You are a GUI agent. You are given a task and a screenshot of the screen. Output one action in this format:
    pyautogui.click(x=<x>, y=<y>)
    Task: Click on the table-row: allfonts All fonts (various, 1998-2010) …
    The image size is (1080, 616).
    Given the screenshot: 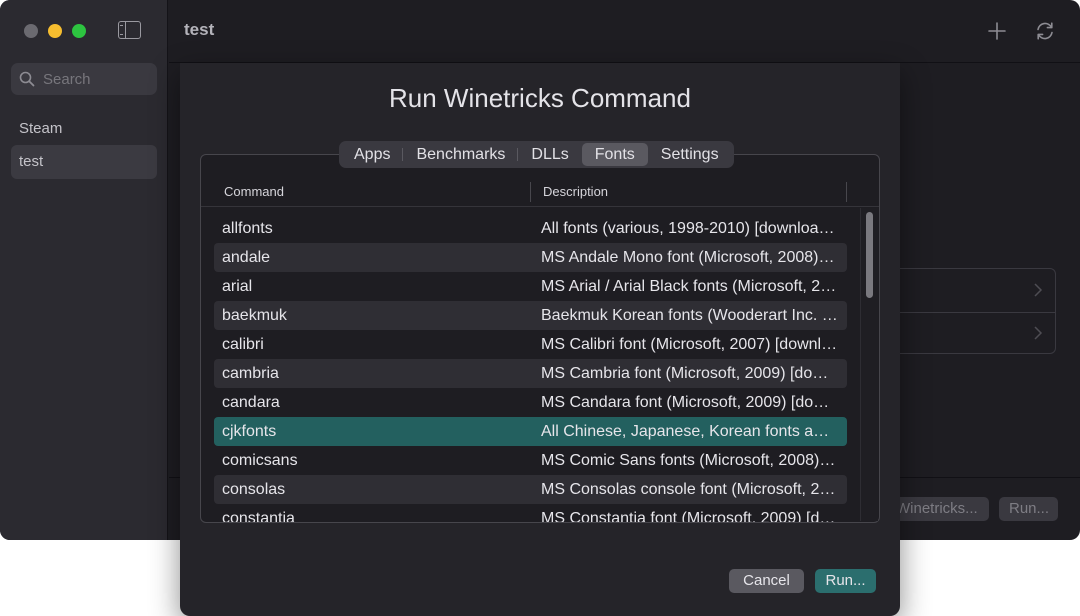 What is the action you would take?
    pyautogui.click(x=530, y=228)
    